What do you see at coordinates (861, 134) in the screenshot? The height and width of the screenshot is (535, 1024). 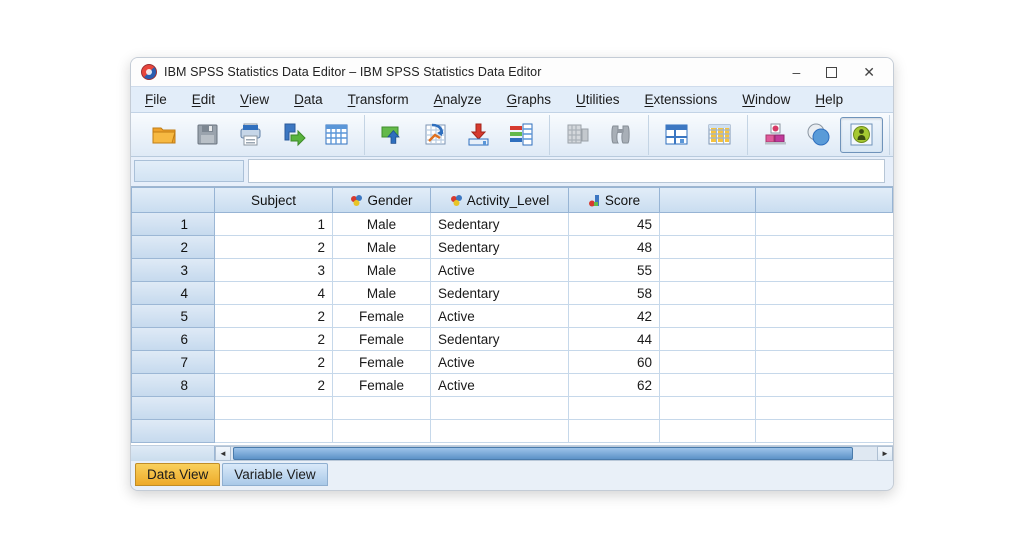 I see `value-labels-toggle-icon` at bounding box center [861, 134].